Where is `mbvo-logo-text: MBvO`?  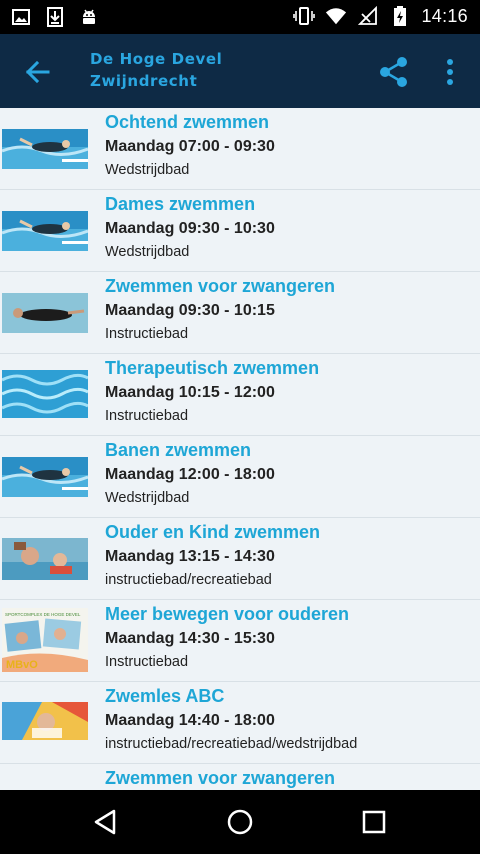 mbvo-logo-text: MBvO is located at coordinates (22, 665).